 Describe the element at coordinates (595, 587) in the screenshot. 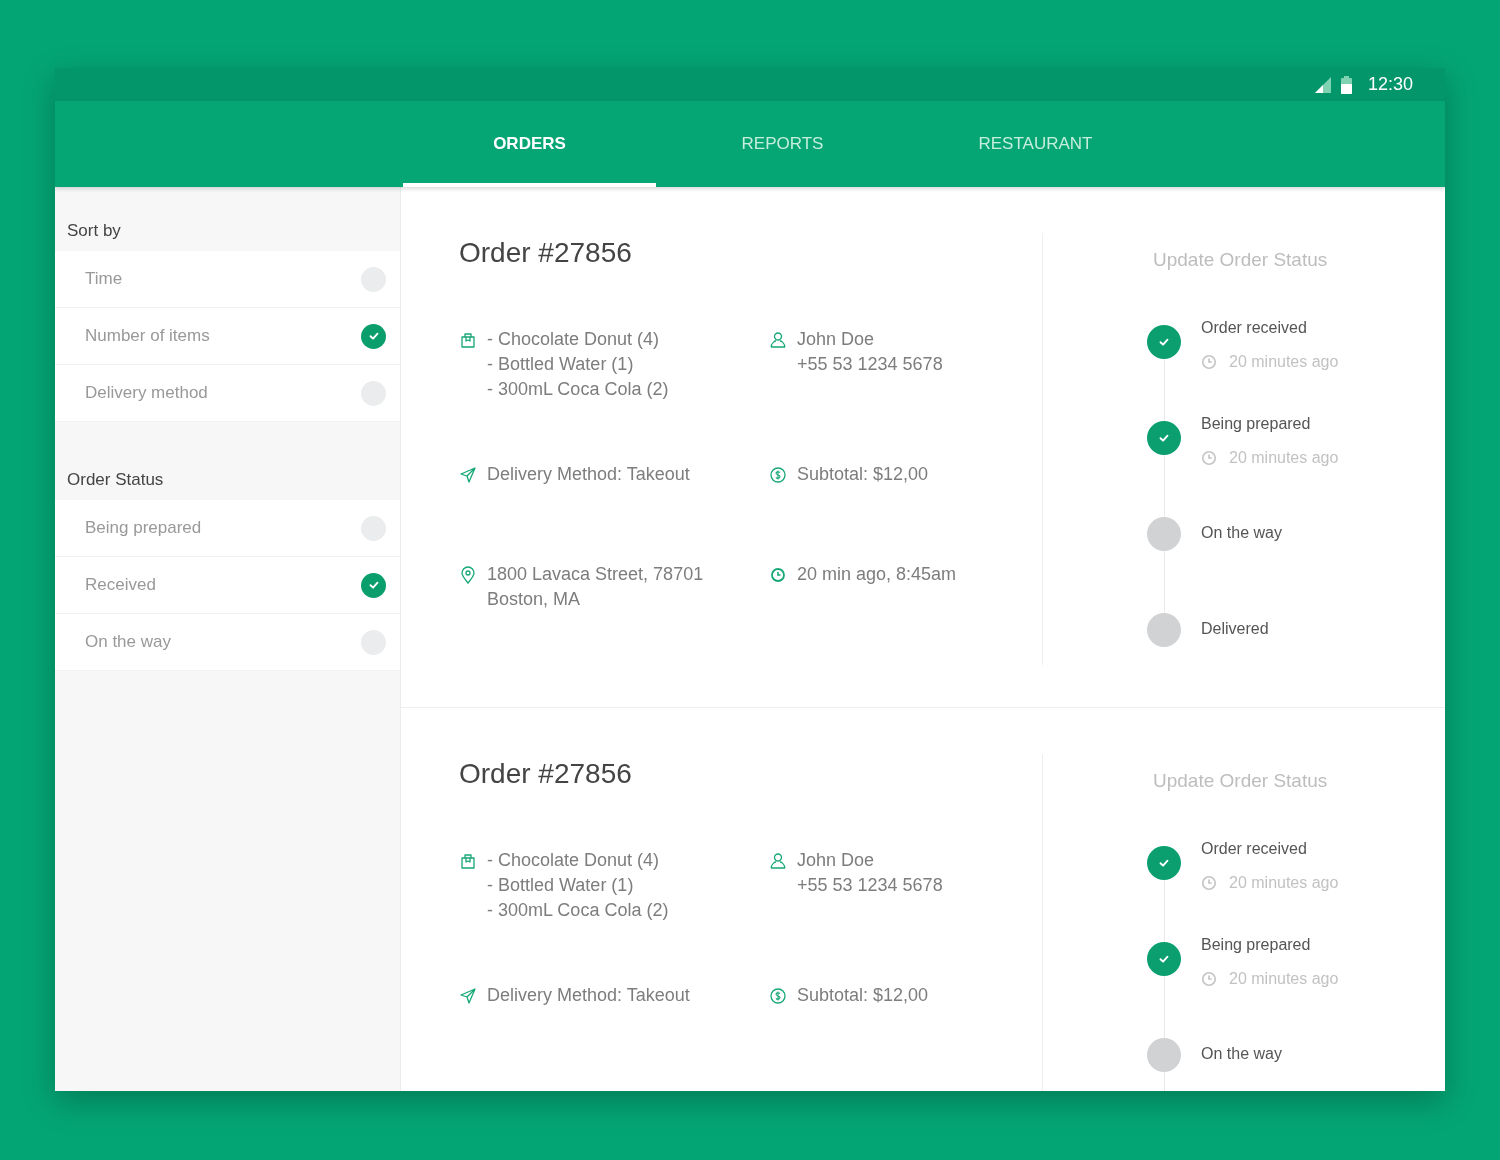

I see `delivery-address: 1800 Lavaca Street, 78701 Boston, MA` at that location.